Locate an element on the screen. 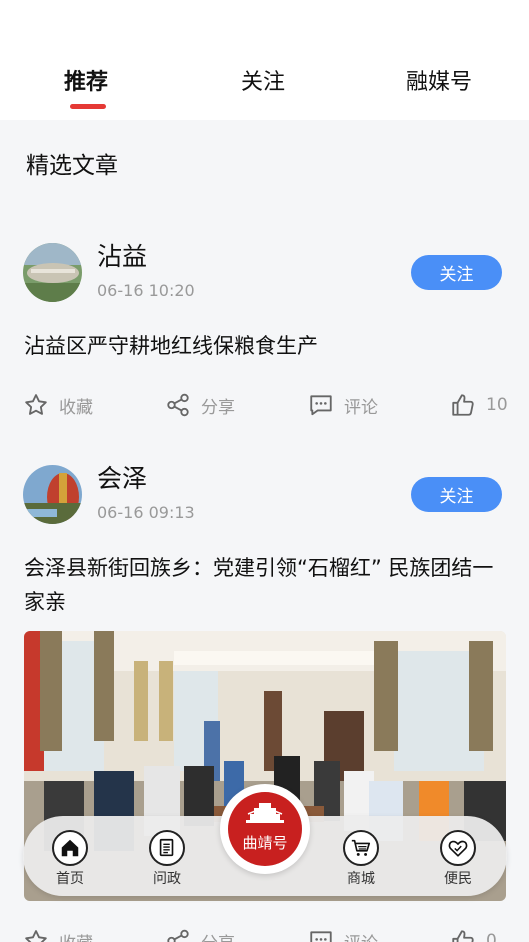 Image resolution: width=529 pixels, height=942 pixels. tab-media: 融媒号 is located at coordinates (439, 80).